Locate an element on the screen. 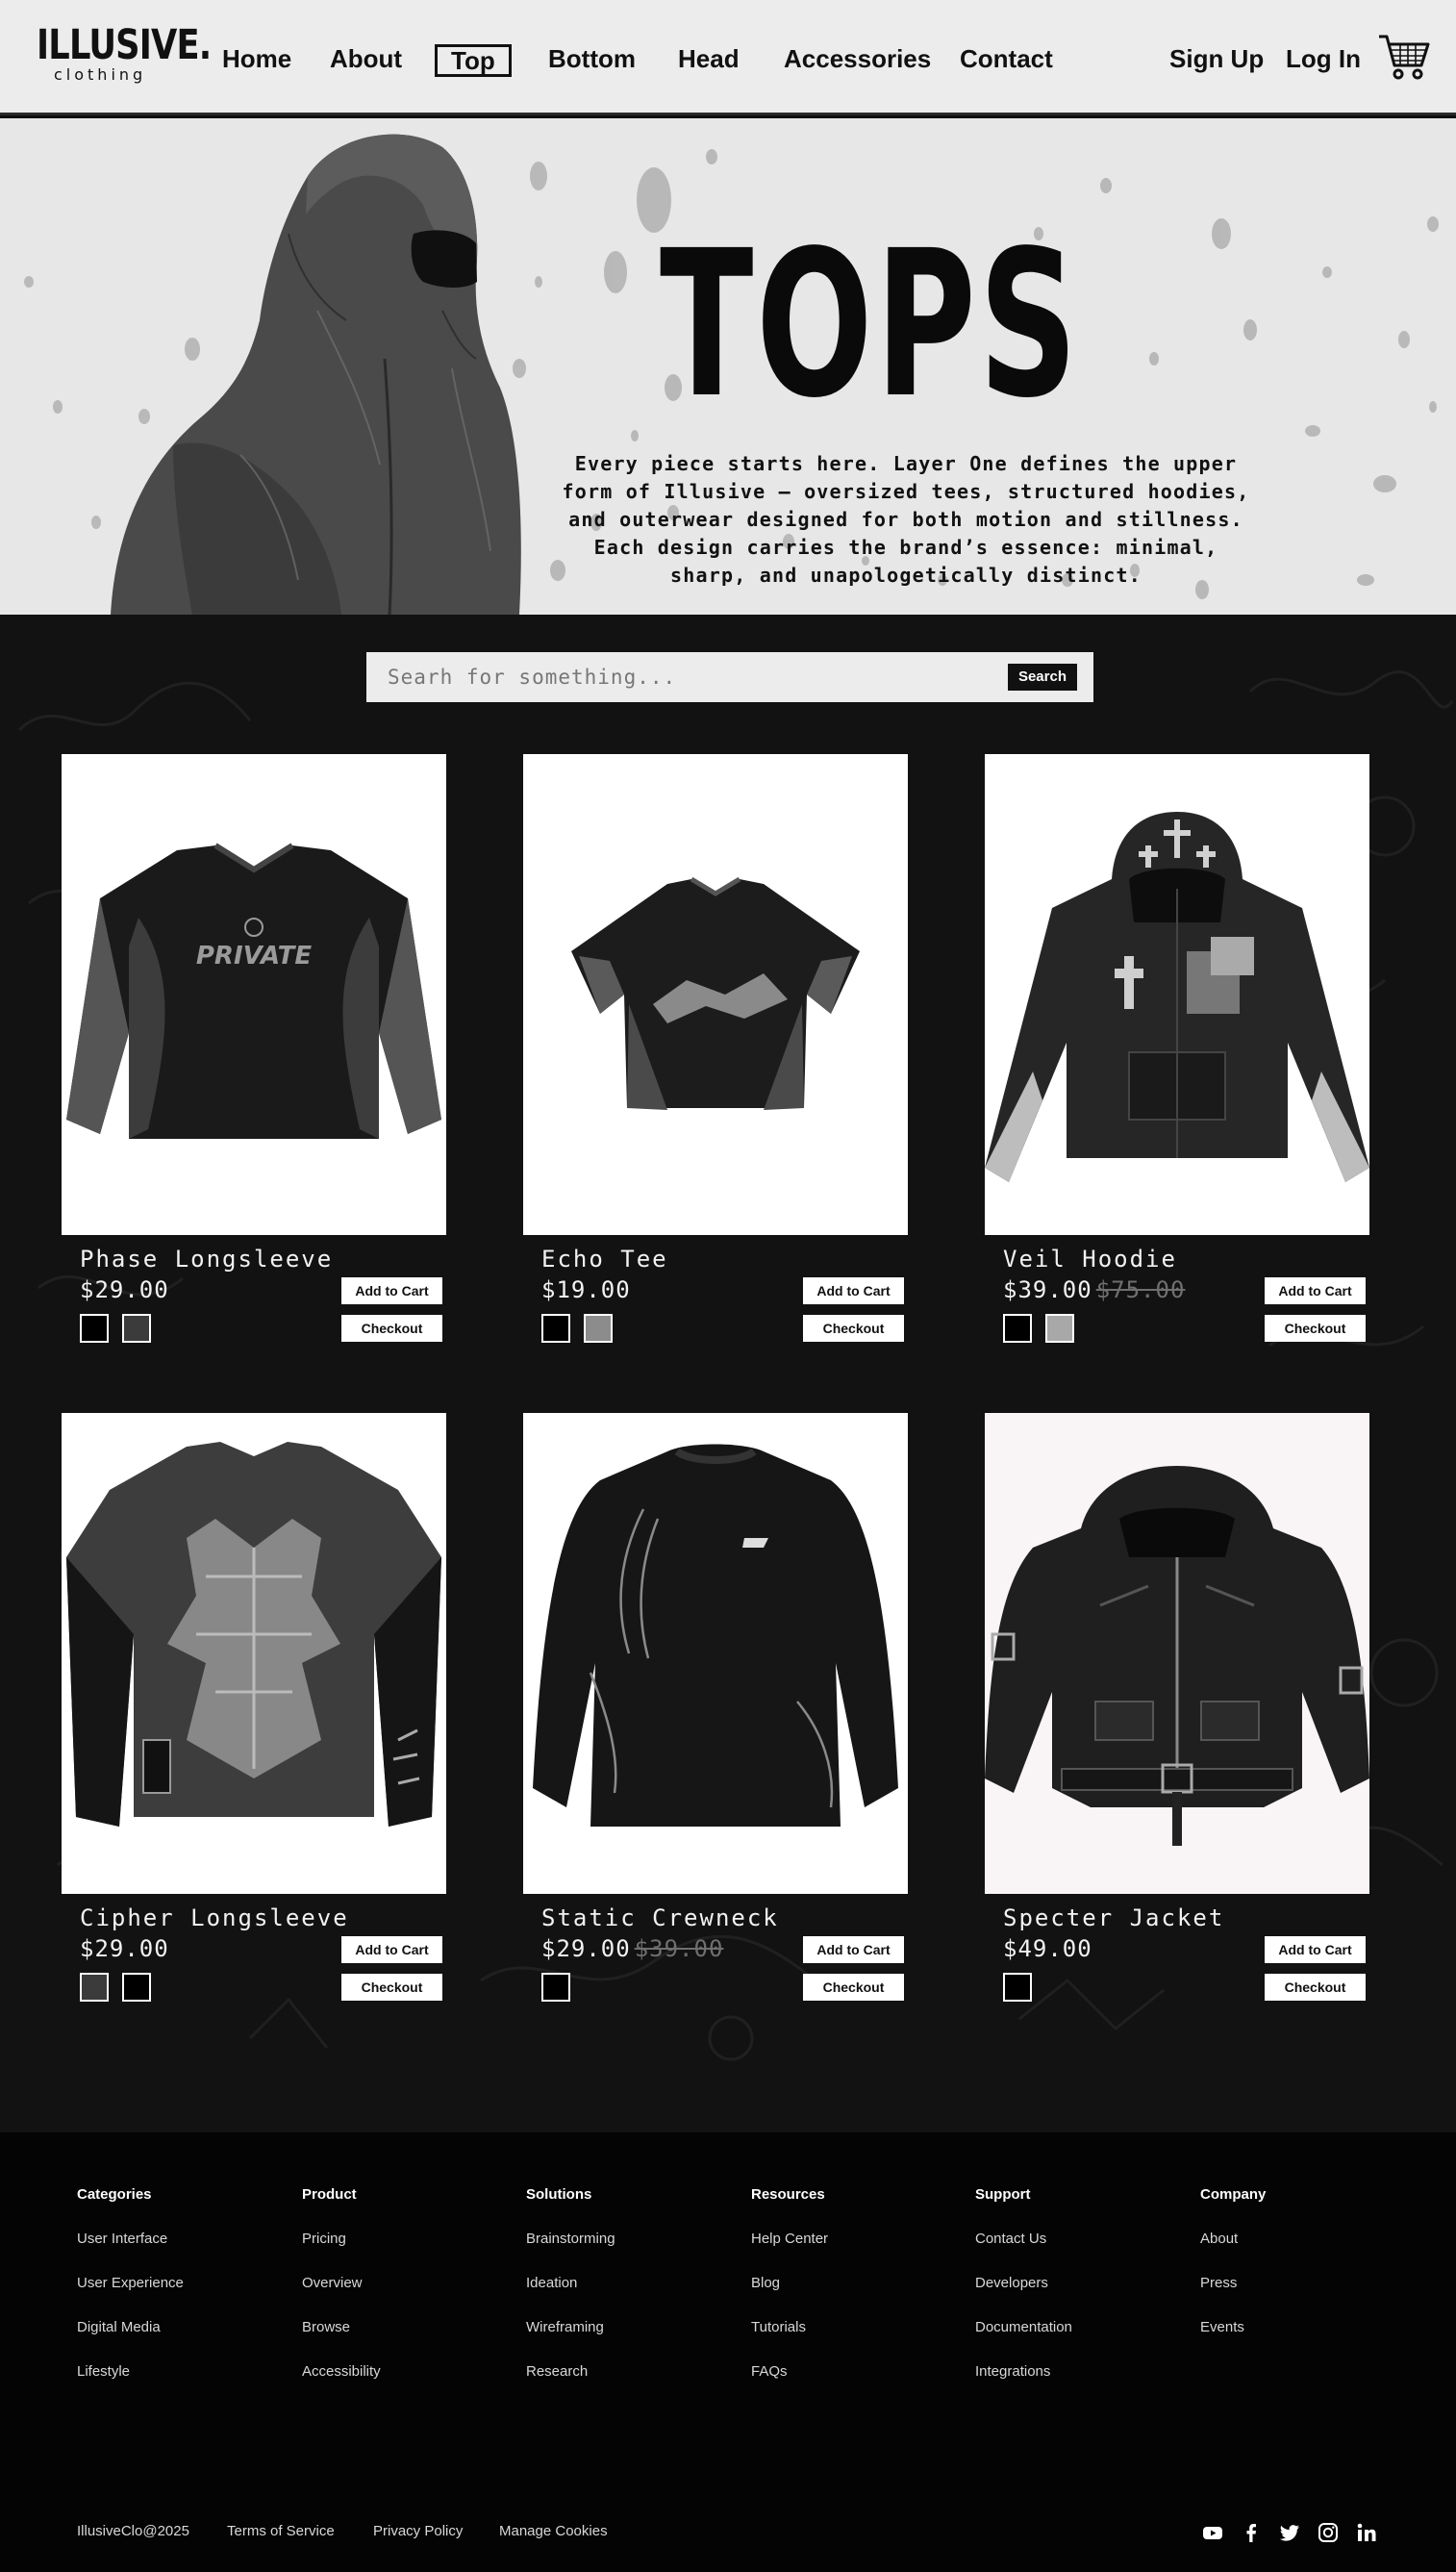 The image size is (1456, 2572). nav-home: Home is located at coordinates (256, 58).